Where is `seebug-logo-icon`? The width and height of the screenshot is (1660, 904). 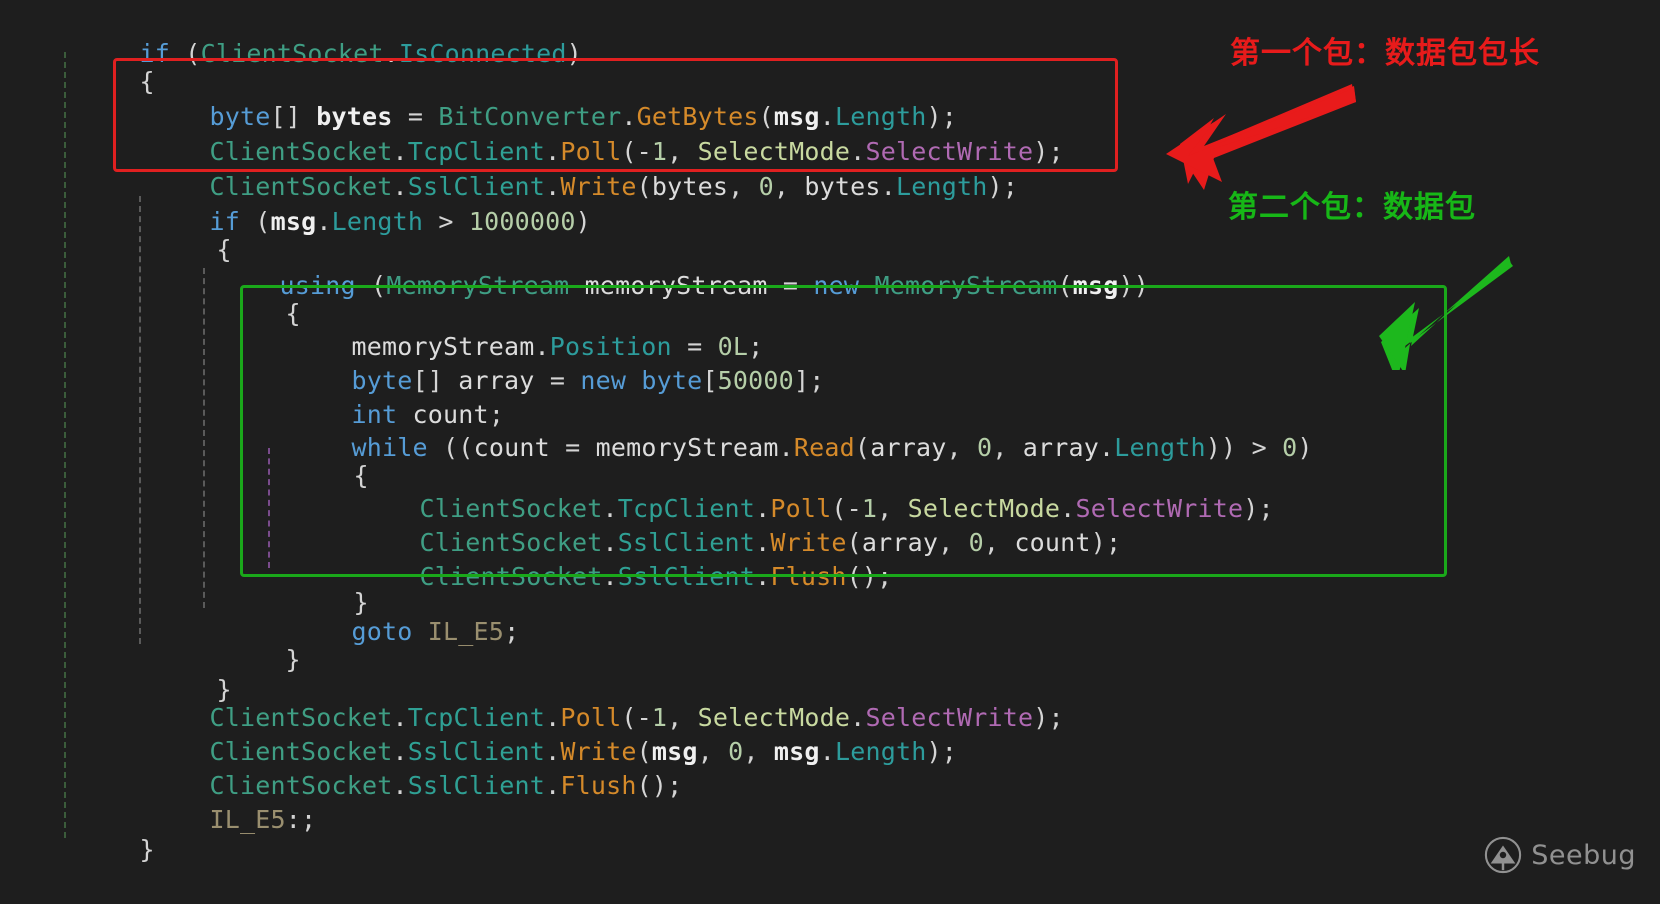
seebug-logo-icon is located at coordinates (1503, 855).